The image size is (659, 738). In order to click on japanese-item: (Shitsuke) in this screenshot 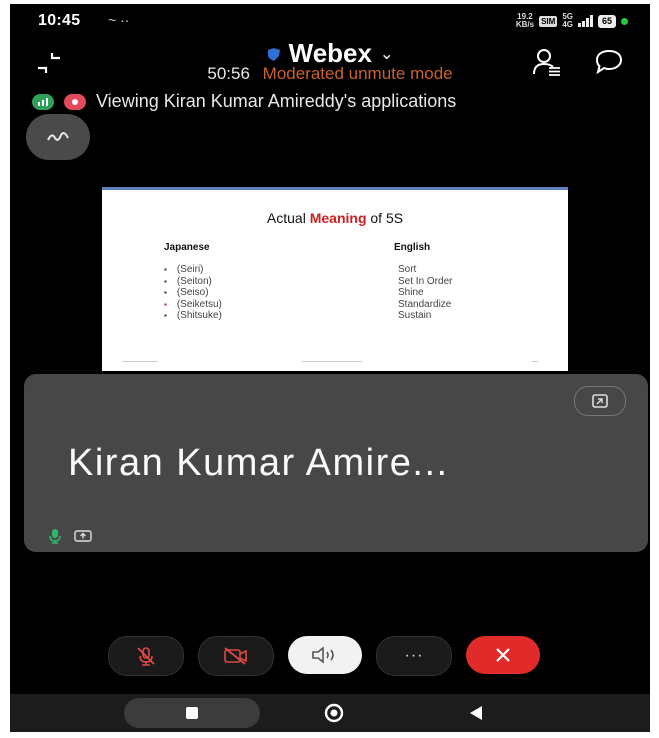, I will do `click(193, 316)`.